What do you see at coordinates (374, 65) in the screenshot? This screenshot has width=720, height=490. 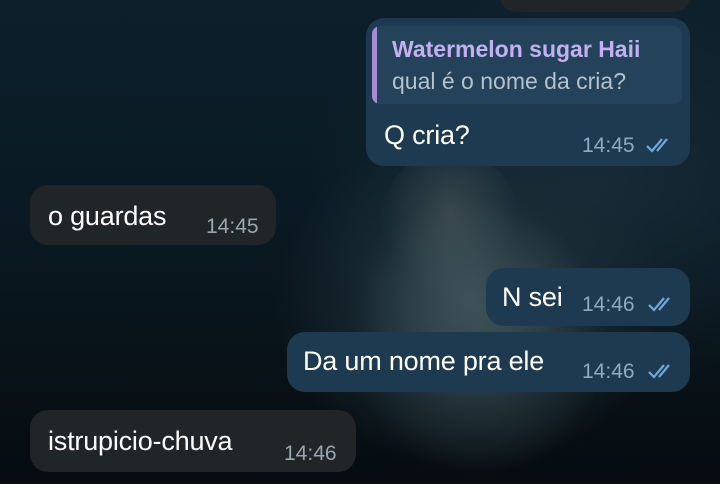 I see `reply-accent-bar` at bounding box center [374, 65].